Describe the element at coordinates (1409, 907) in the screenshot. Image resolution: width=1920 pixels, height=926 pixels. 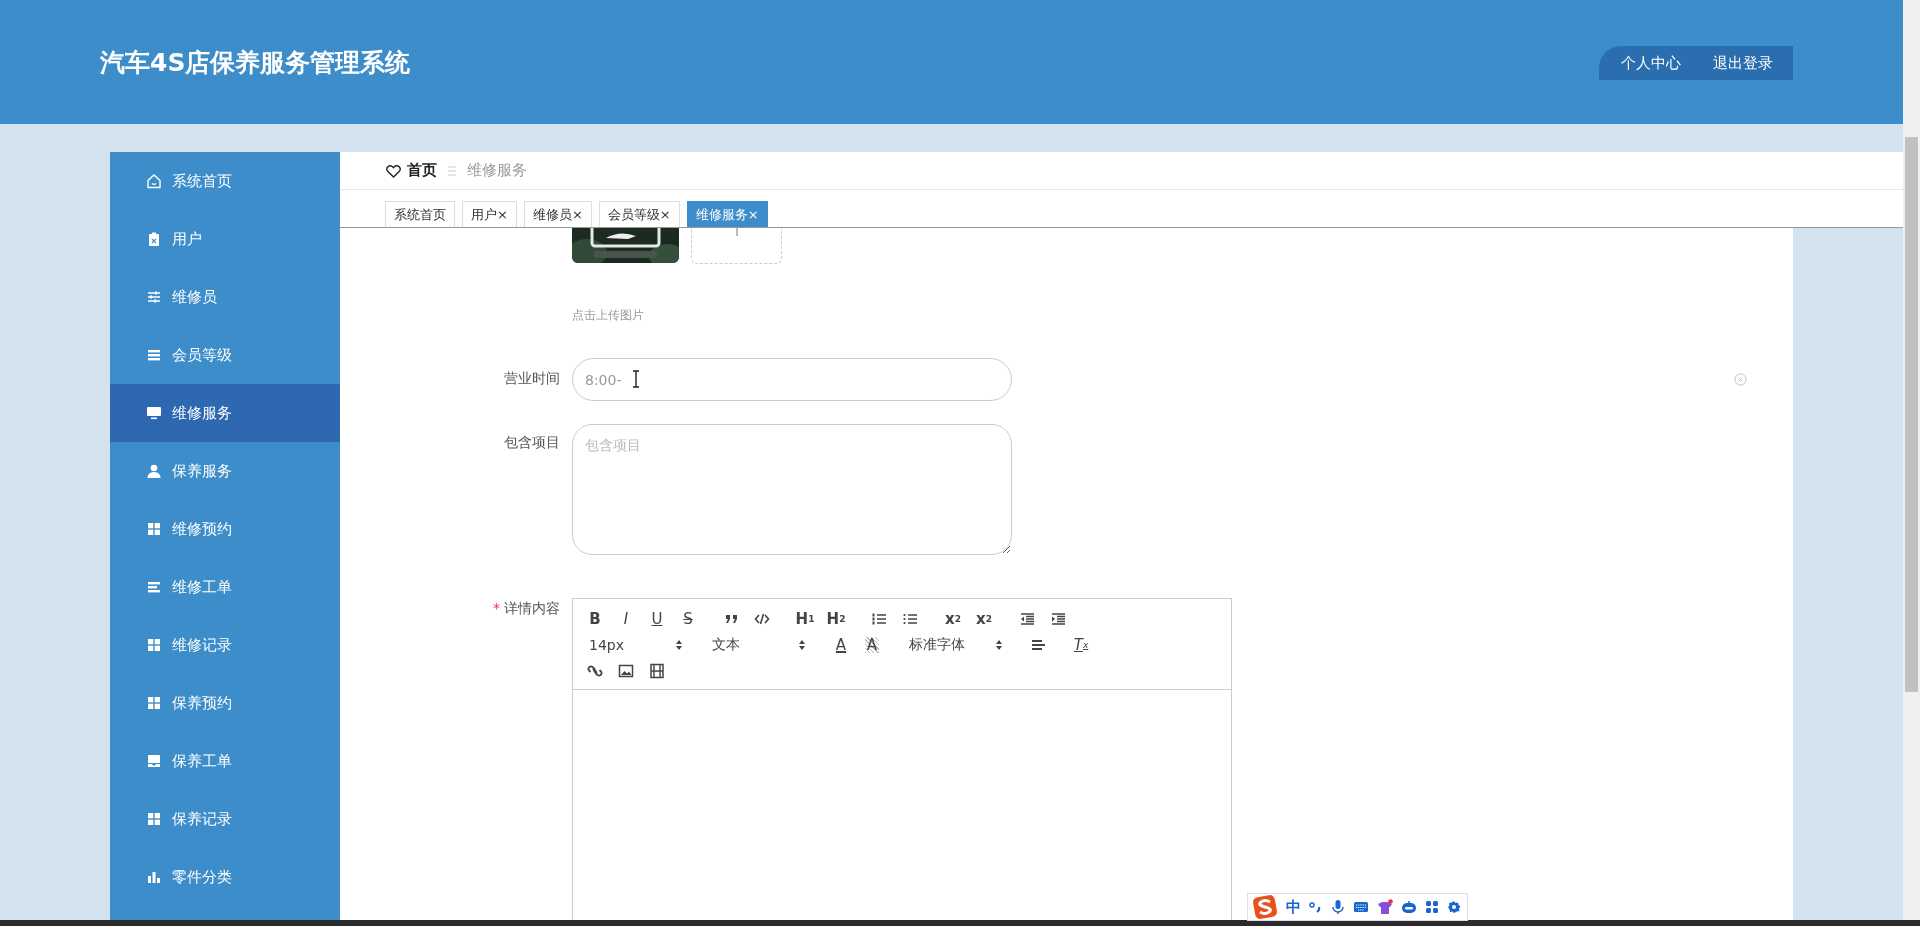
I see `robot-icon` at that location.